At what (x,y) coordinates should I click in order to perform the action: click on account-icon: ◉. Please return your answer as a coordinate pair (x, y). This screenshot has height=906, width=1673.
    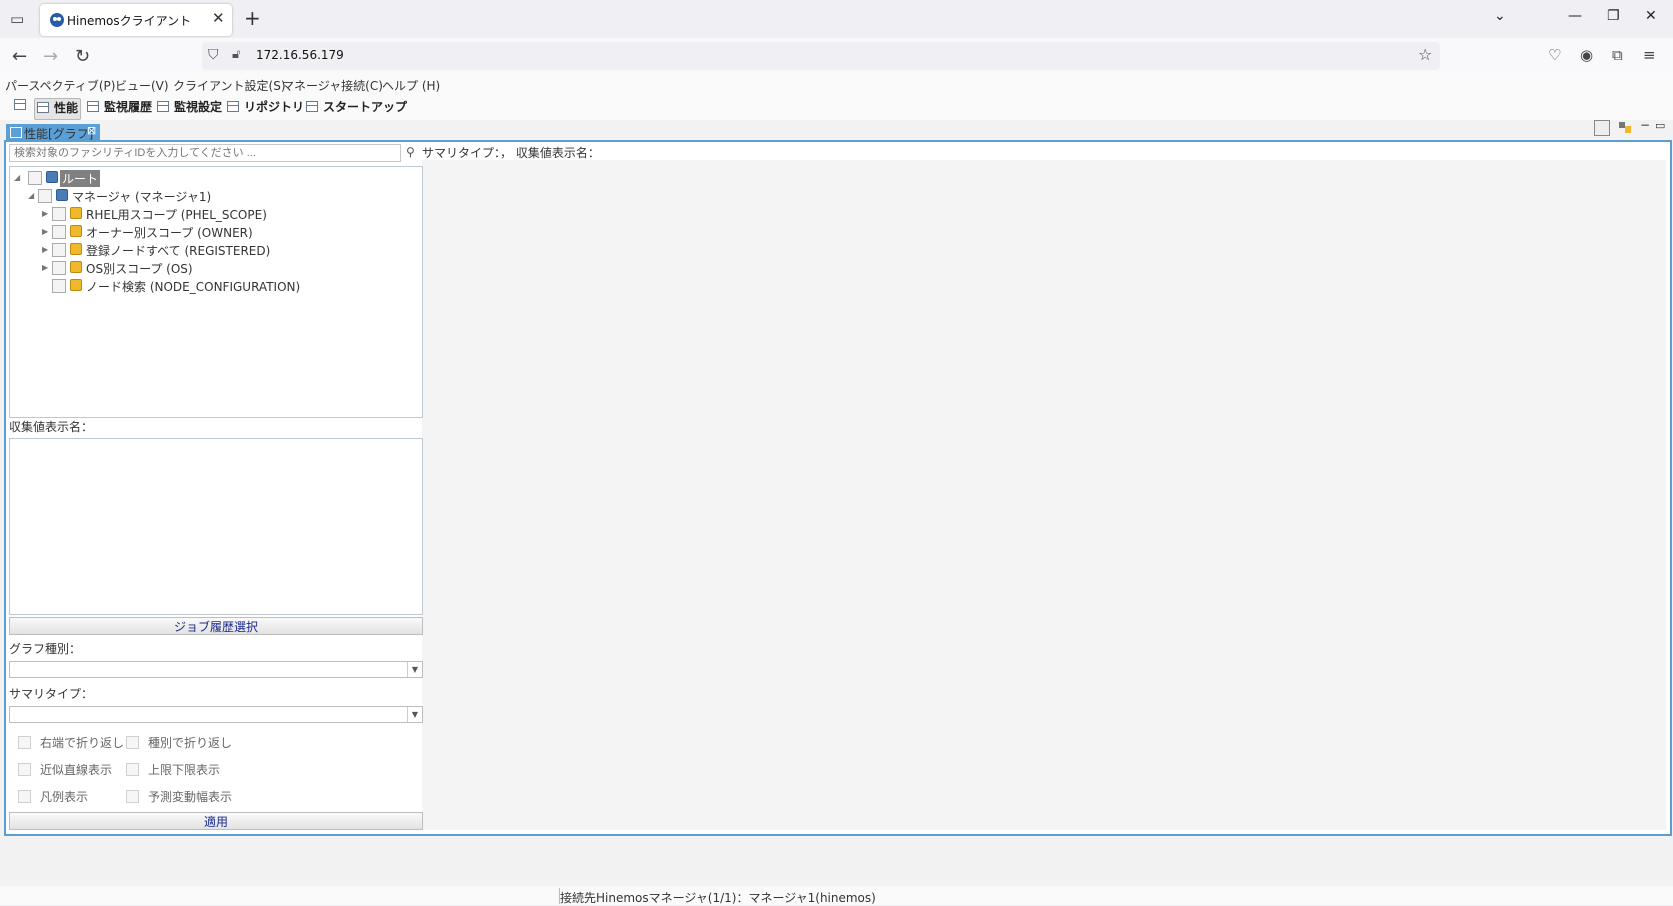
    Looking at the image, I should click on (1586, 55).